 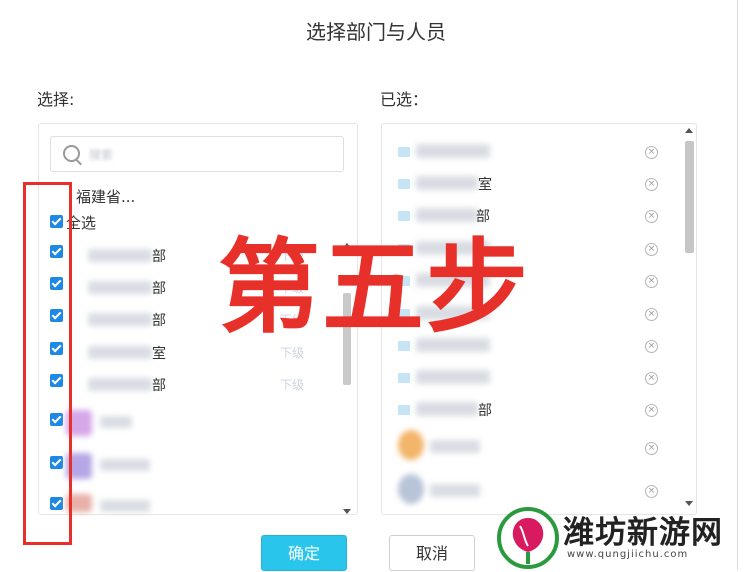 What do you see at coordinates (689, 197) in the screenshot?
I see `right-scrollbar-thumb` at bounding box center [689, 197].